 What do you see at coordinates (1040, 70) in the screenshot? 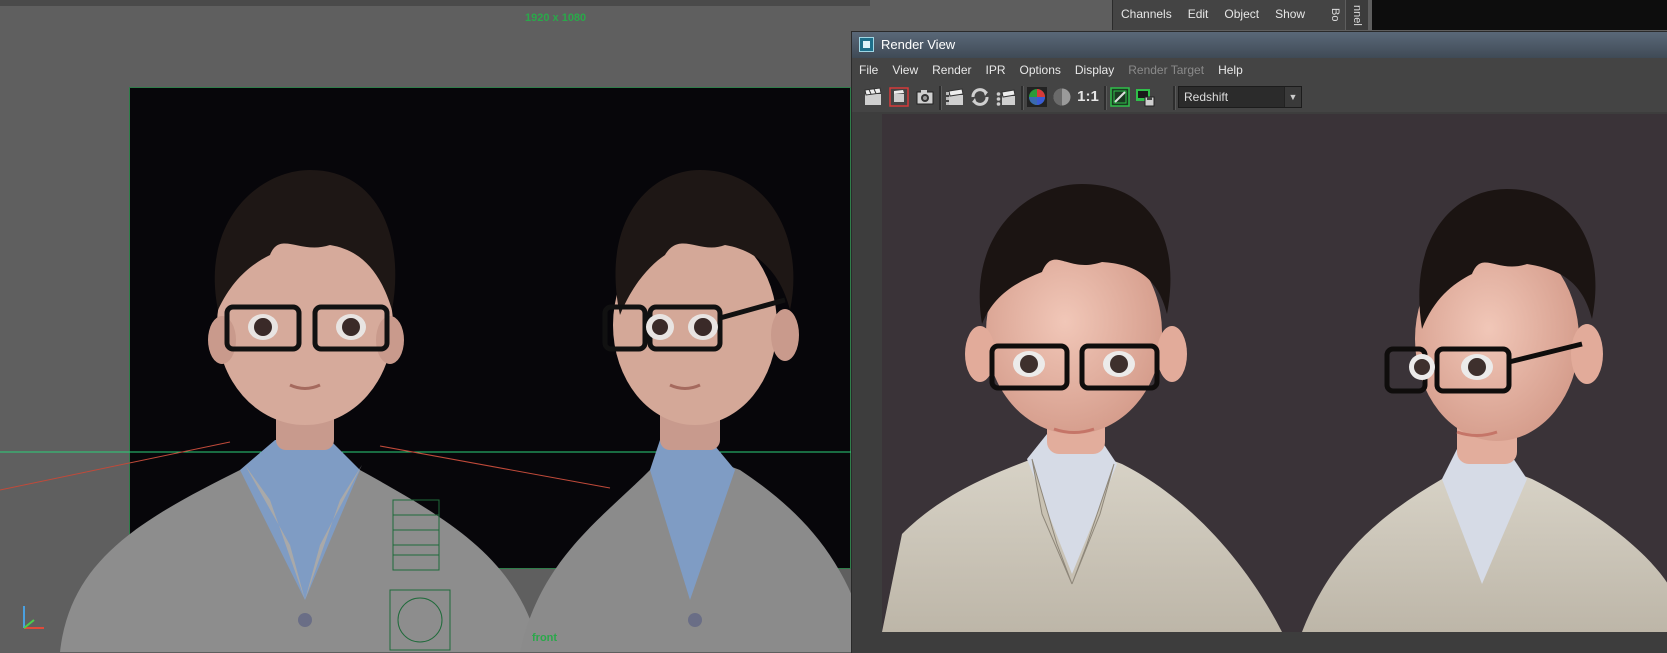
I see `menu-options: Options` at bounding box center [1040, 70].